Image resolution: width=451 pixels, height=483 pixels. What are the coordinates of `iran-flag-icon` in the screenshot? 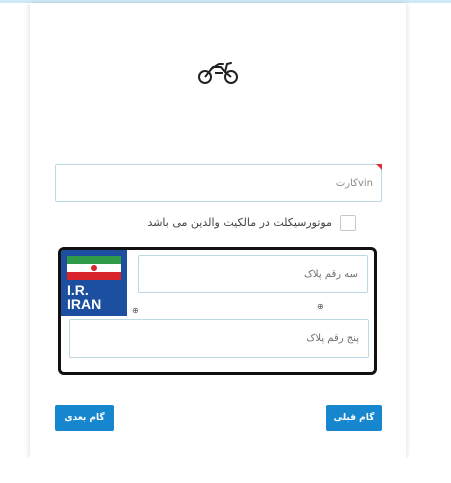 It's located at (94, 268).